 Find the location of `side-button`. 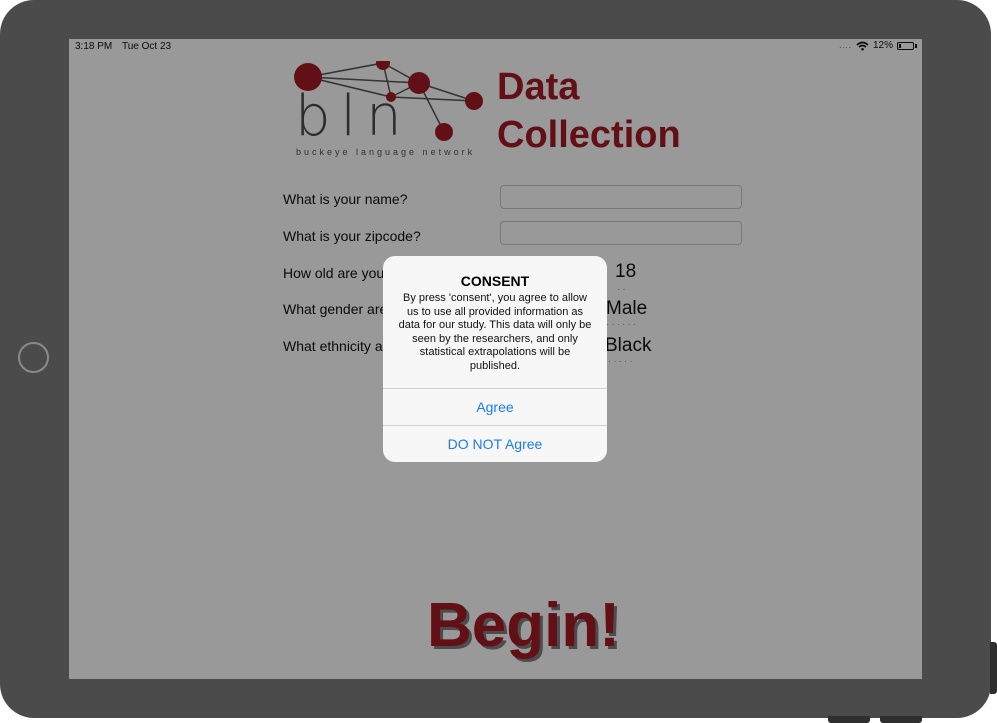

side-button is located at coordinates (993, 668).